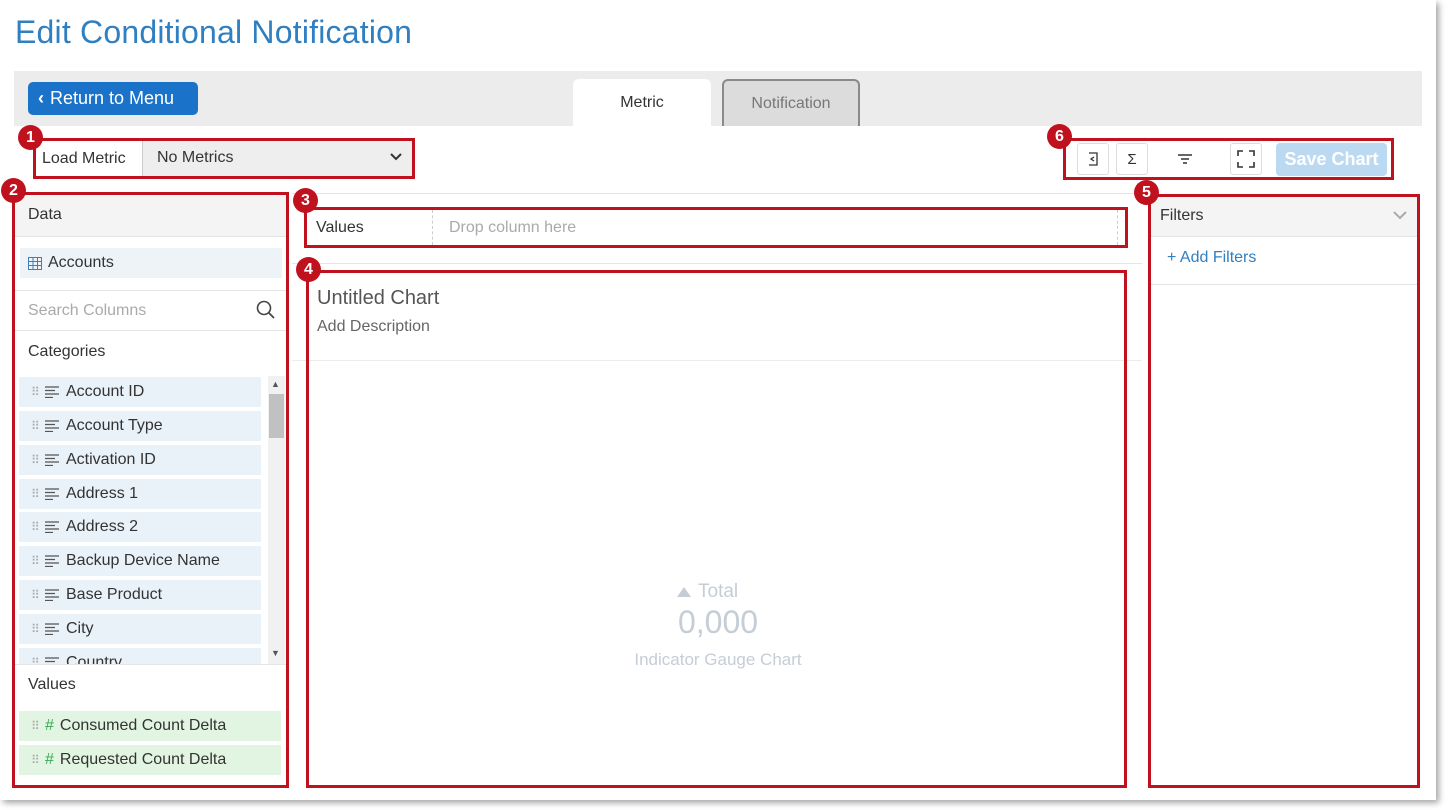  Describe the element at coordinates (13, 190) in the screenshot. I see `annotation-badge-2: 2` at that location.